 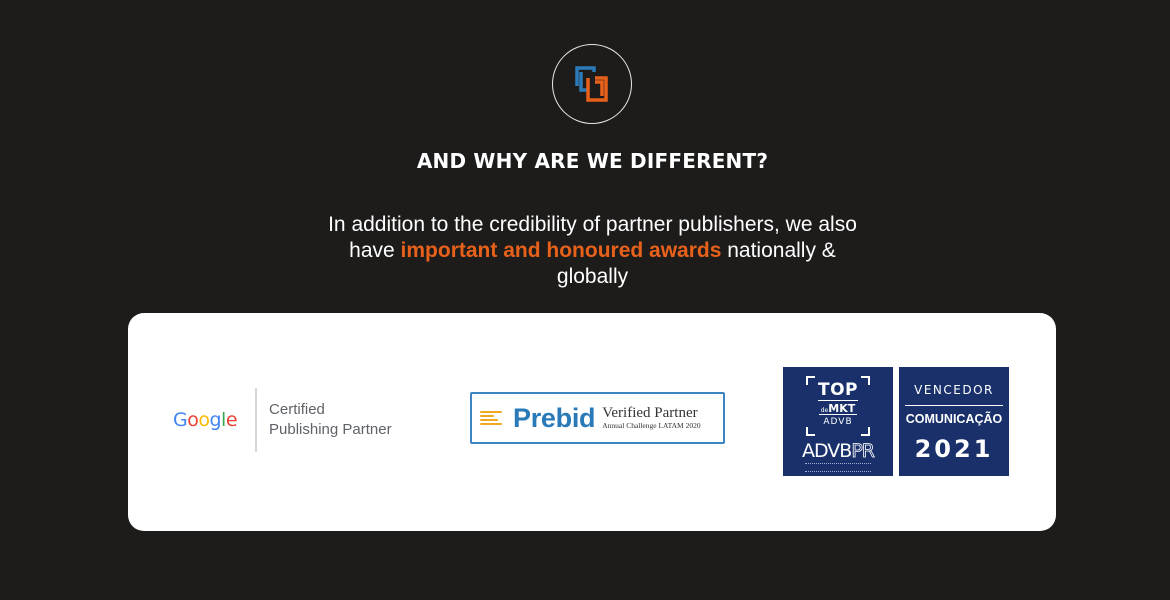 I want to click on vencedor-divider, so click(x=954, y=405).